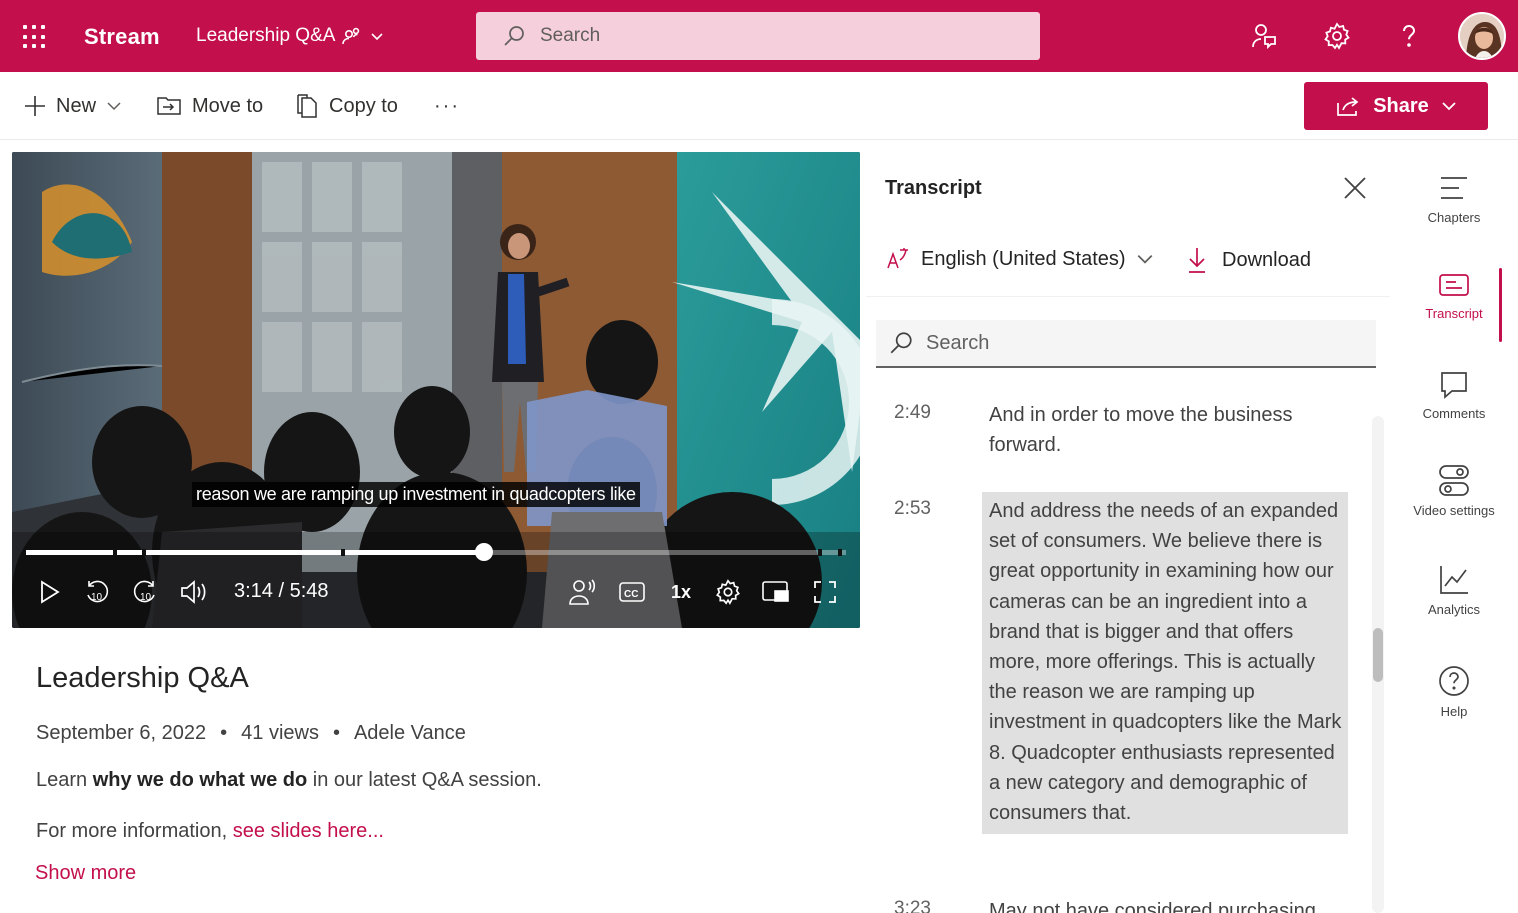  Describe the element at coordinates (49, 592) in the screenshot. I see `play-icon` at that location.